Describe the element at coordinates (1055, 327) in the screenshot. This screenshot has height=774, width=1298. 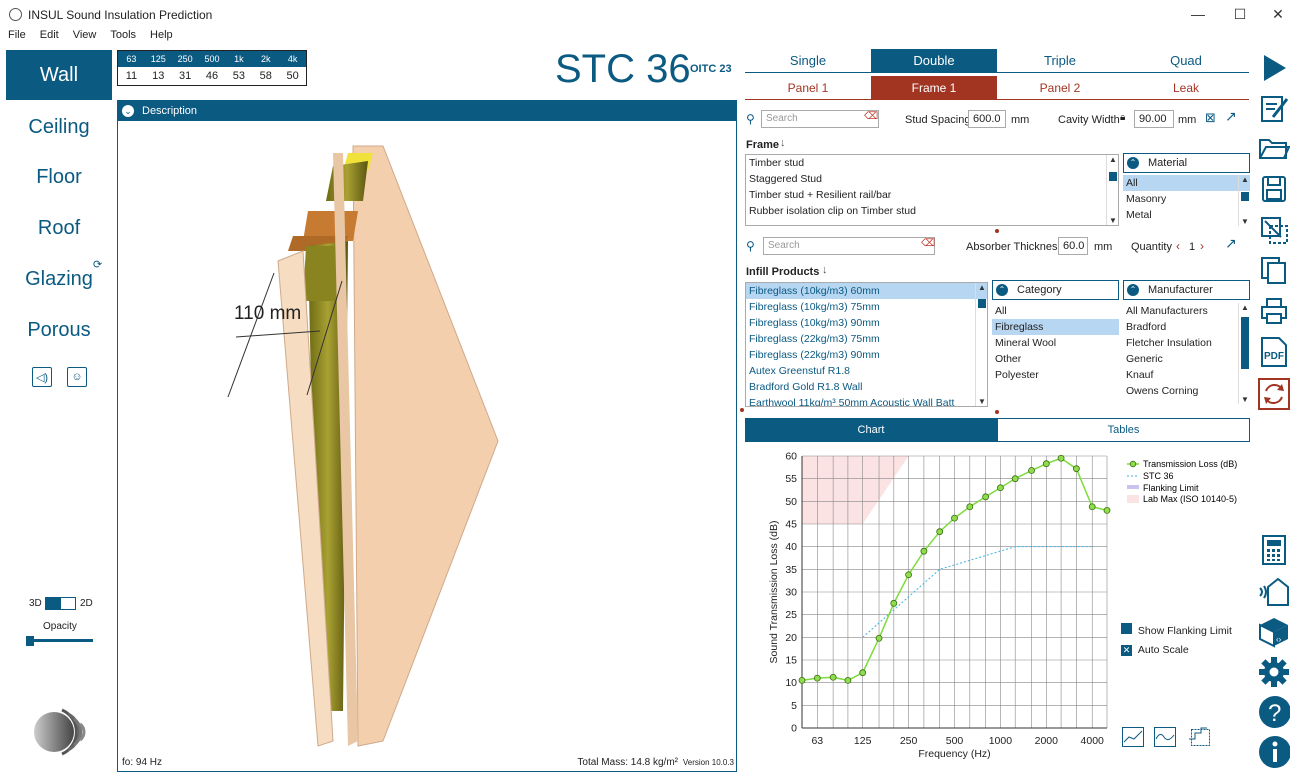
I see `list-item: Fibreglass` at that location.